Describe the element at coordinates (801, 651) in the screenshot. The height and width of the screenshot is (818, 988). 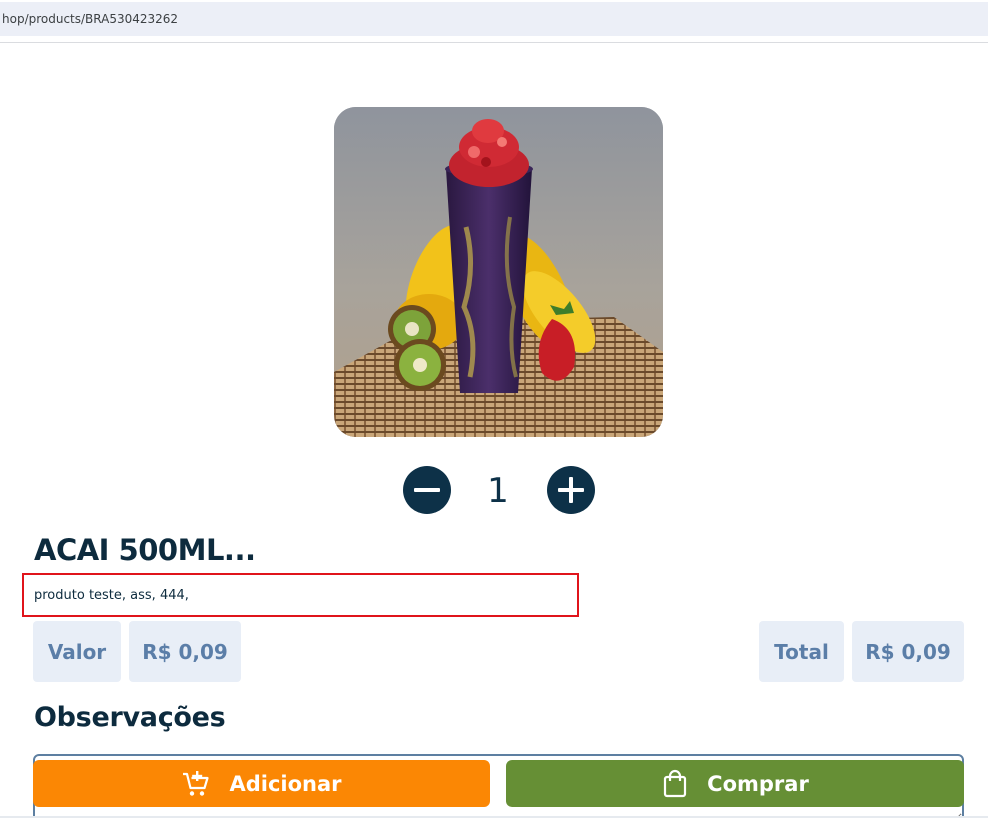
I see `total-label: Total` at that location.